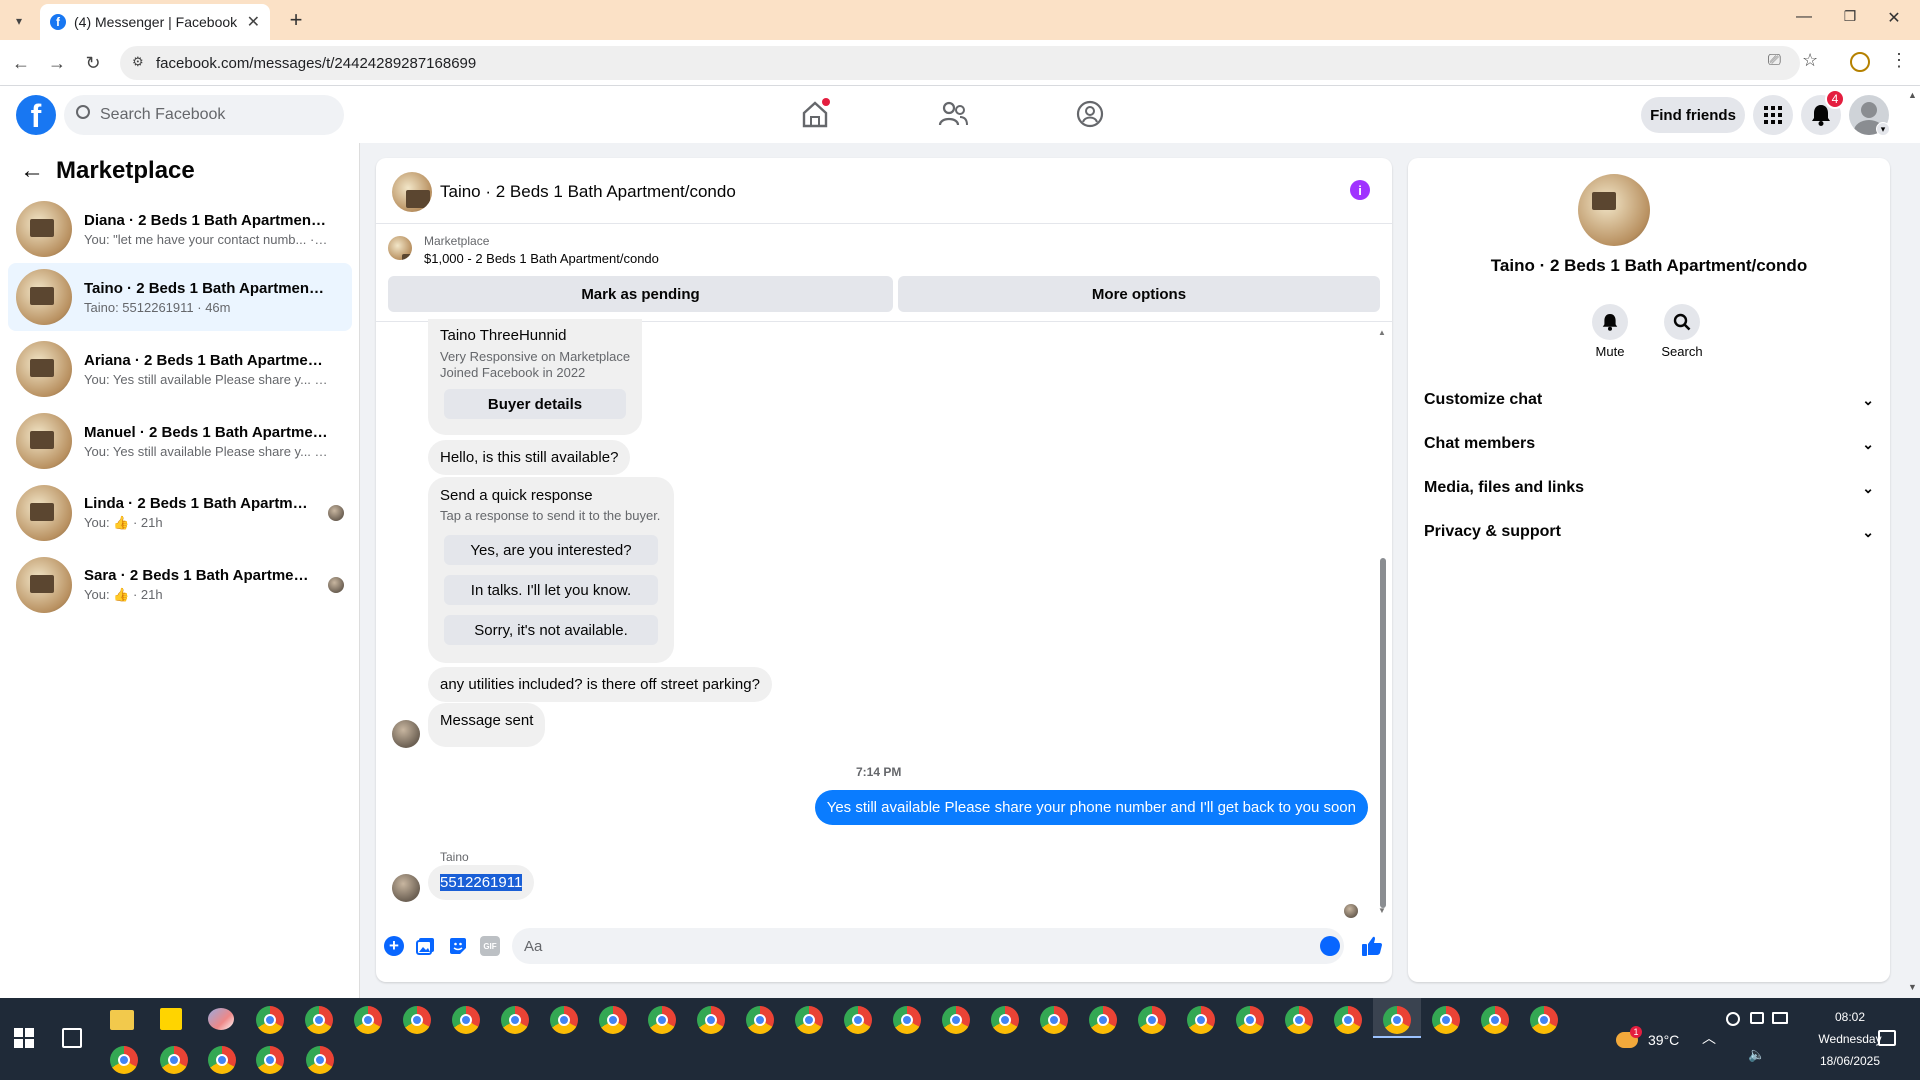 The image size is (1920, 1080). What do you see at coordinates (1649, 400) in the screenshot?
I see `customize-chat-section: Customize chat ⌄` at bounding box center [1649, 400].